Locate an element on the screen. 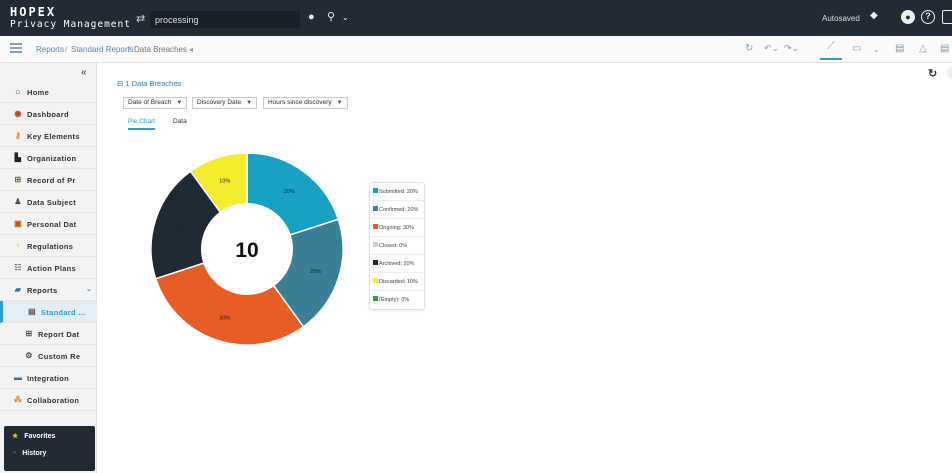 The width and height of the screenshot is (952, 473). search-input is located at coordinates (225, 19).